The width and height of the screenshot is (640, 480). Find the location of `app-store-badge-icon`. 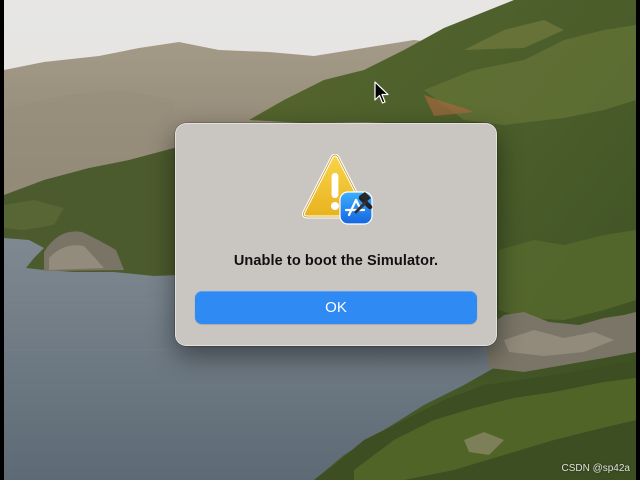

app-store-badge-icon is located at coordinates (356, 208).